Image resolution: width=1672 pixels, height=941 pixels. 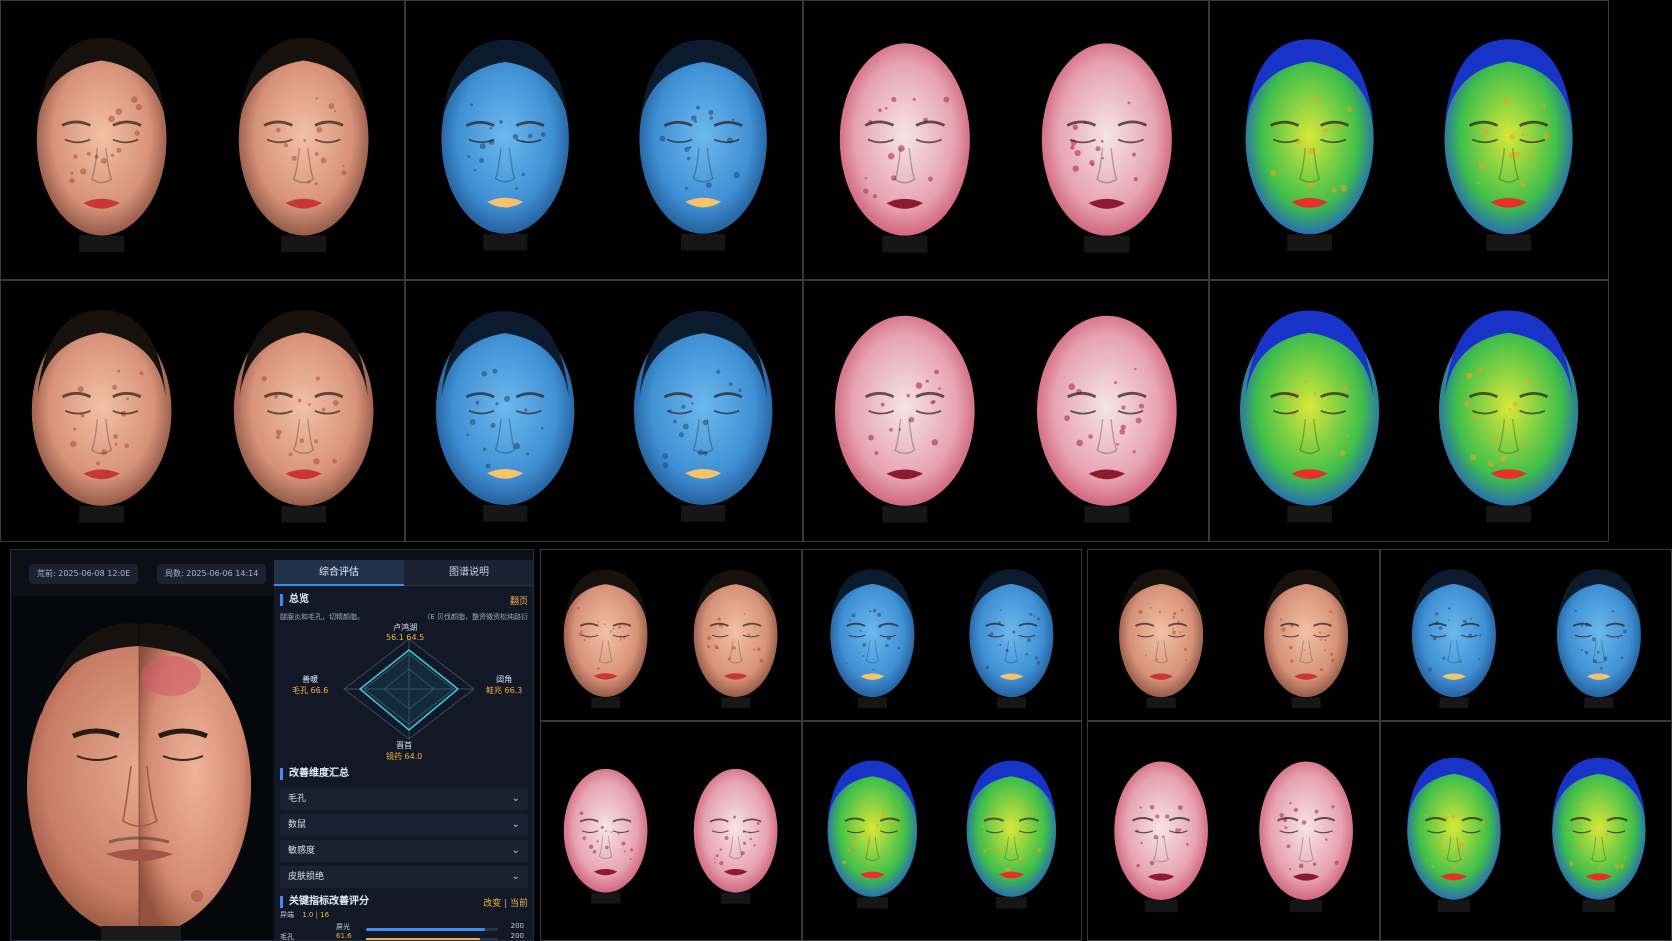 What do you see at coordinates (404, 799) in the screenshot?
I see `dimension-row-pores: 毛孔 ⌄` at bounding box center [404, 799].